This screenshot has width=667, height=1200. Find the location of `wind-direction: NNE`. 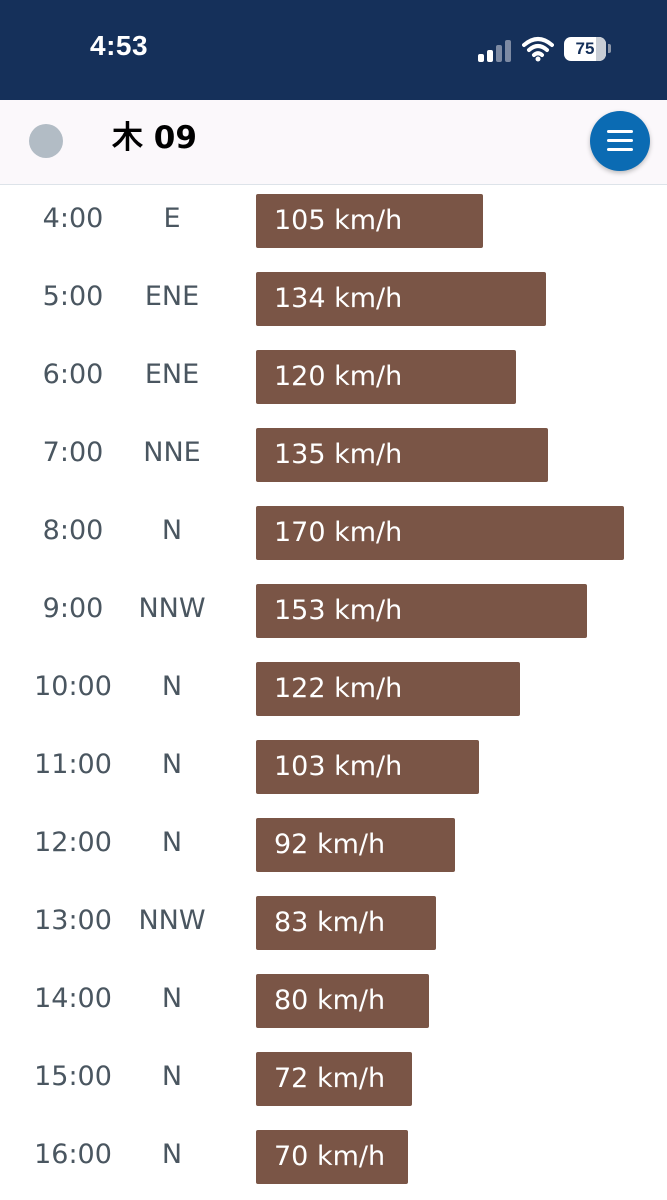

wind-direction: NNE is located at coordinates (172, 452).